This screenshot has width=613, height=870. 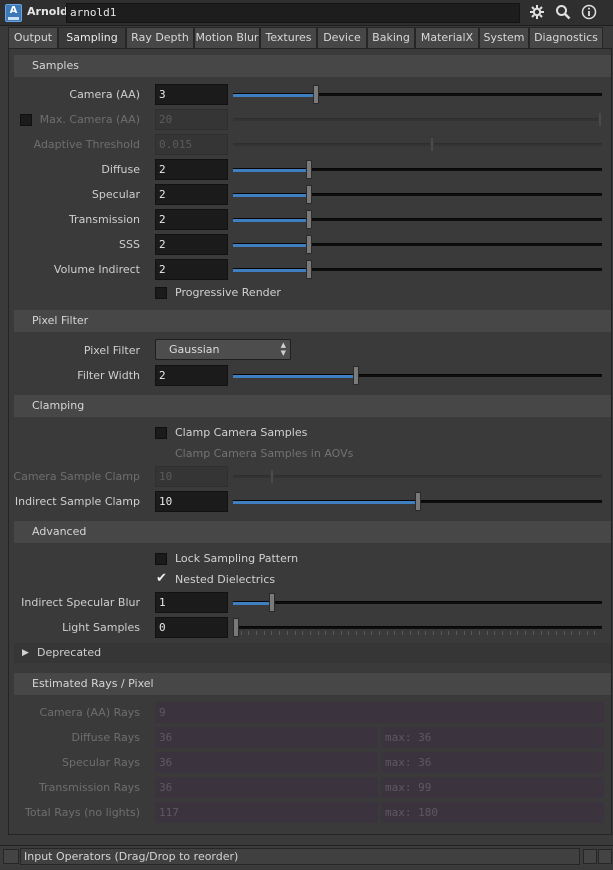 What do you see at coordinates (417, 144) in the screenshot?
I see `adaptive-threshold-slider` at bounding box center [417, 144].